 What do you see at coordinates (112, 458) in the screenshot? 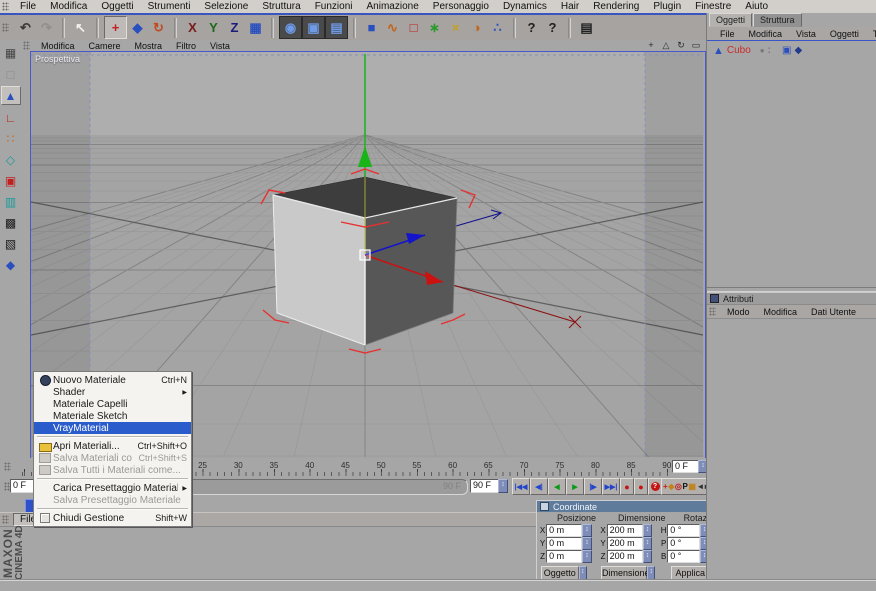
I see `context-item-salva-materiali-come: Salva Materiali come... Ctrl+Shift+S` at bounding box center [112, 458].